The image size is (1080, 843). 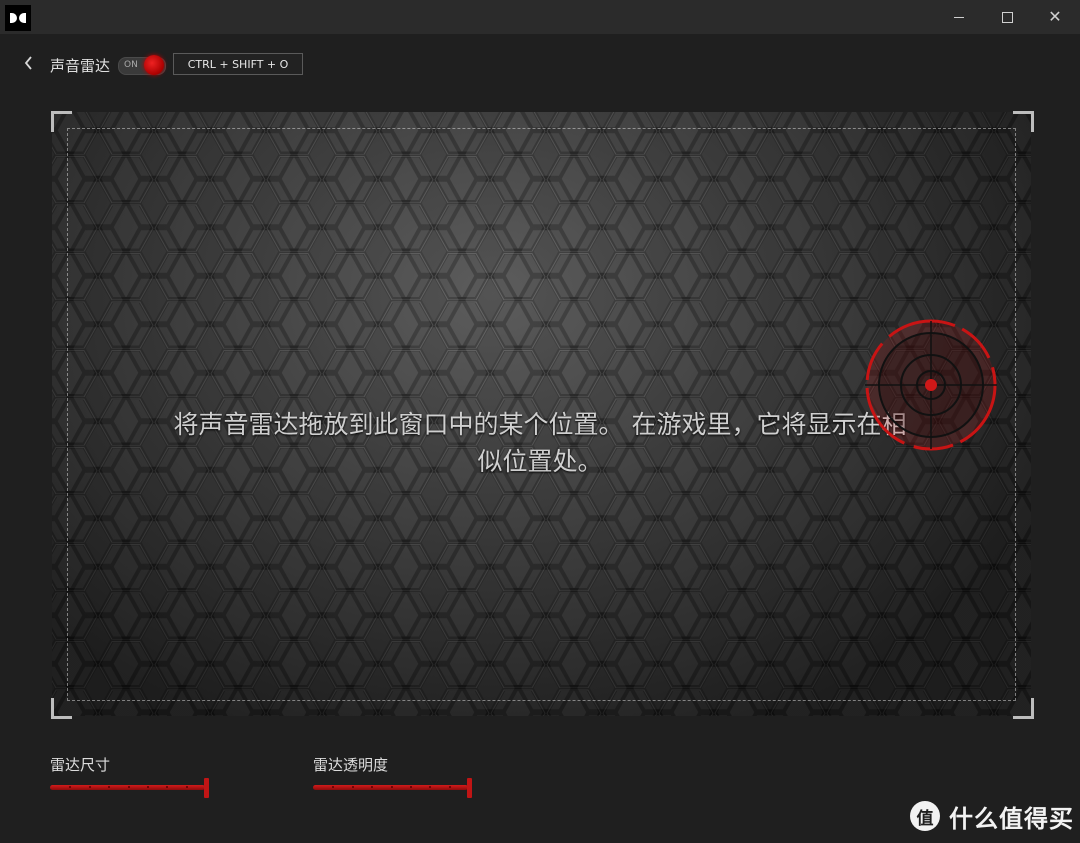 I want to click on watermark: 值 什么值得买, so click(x=992, y=816).